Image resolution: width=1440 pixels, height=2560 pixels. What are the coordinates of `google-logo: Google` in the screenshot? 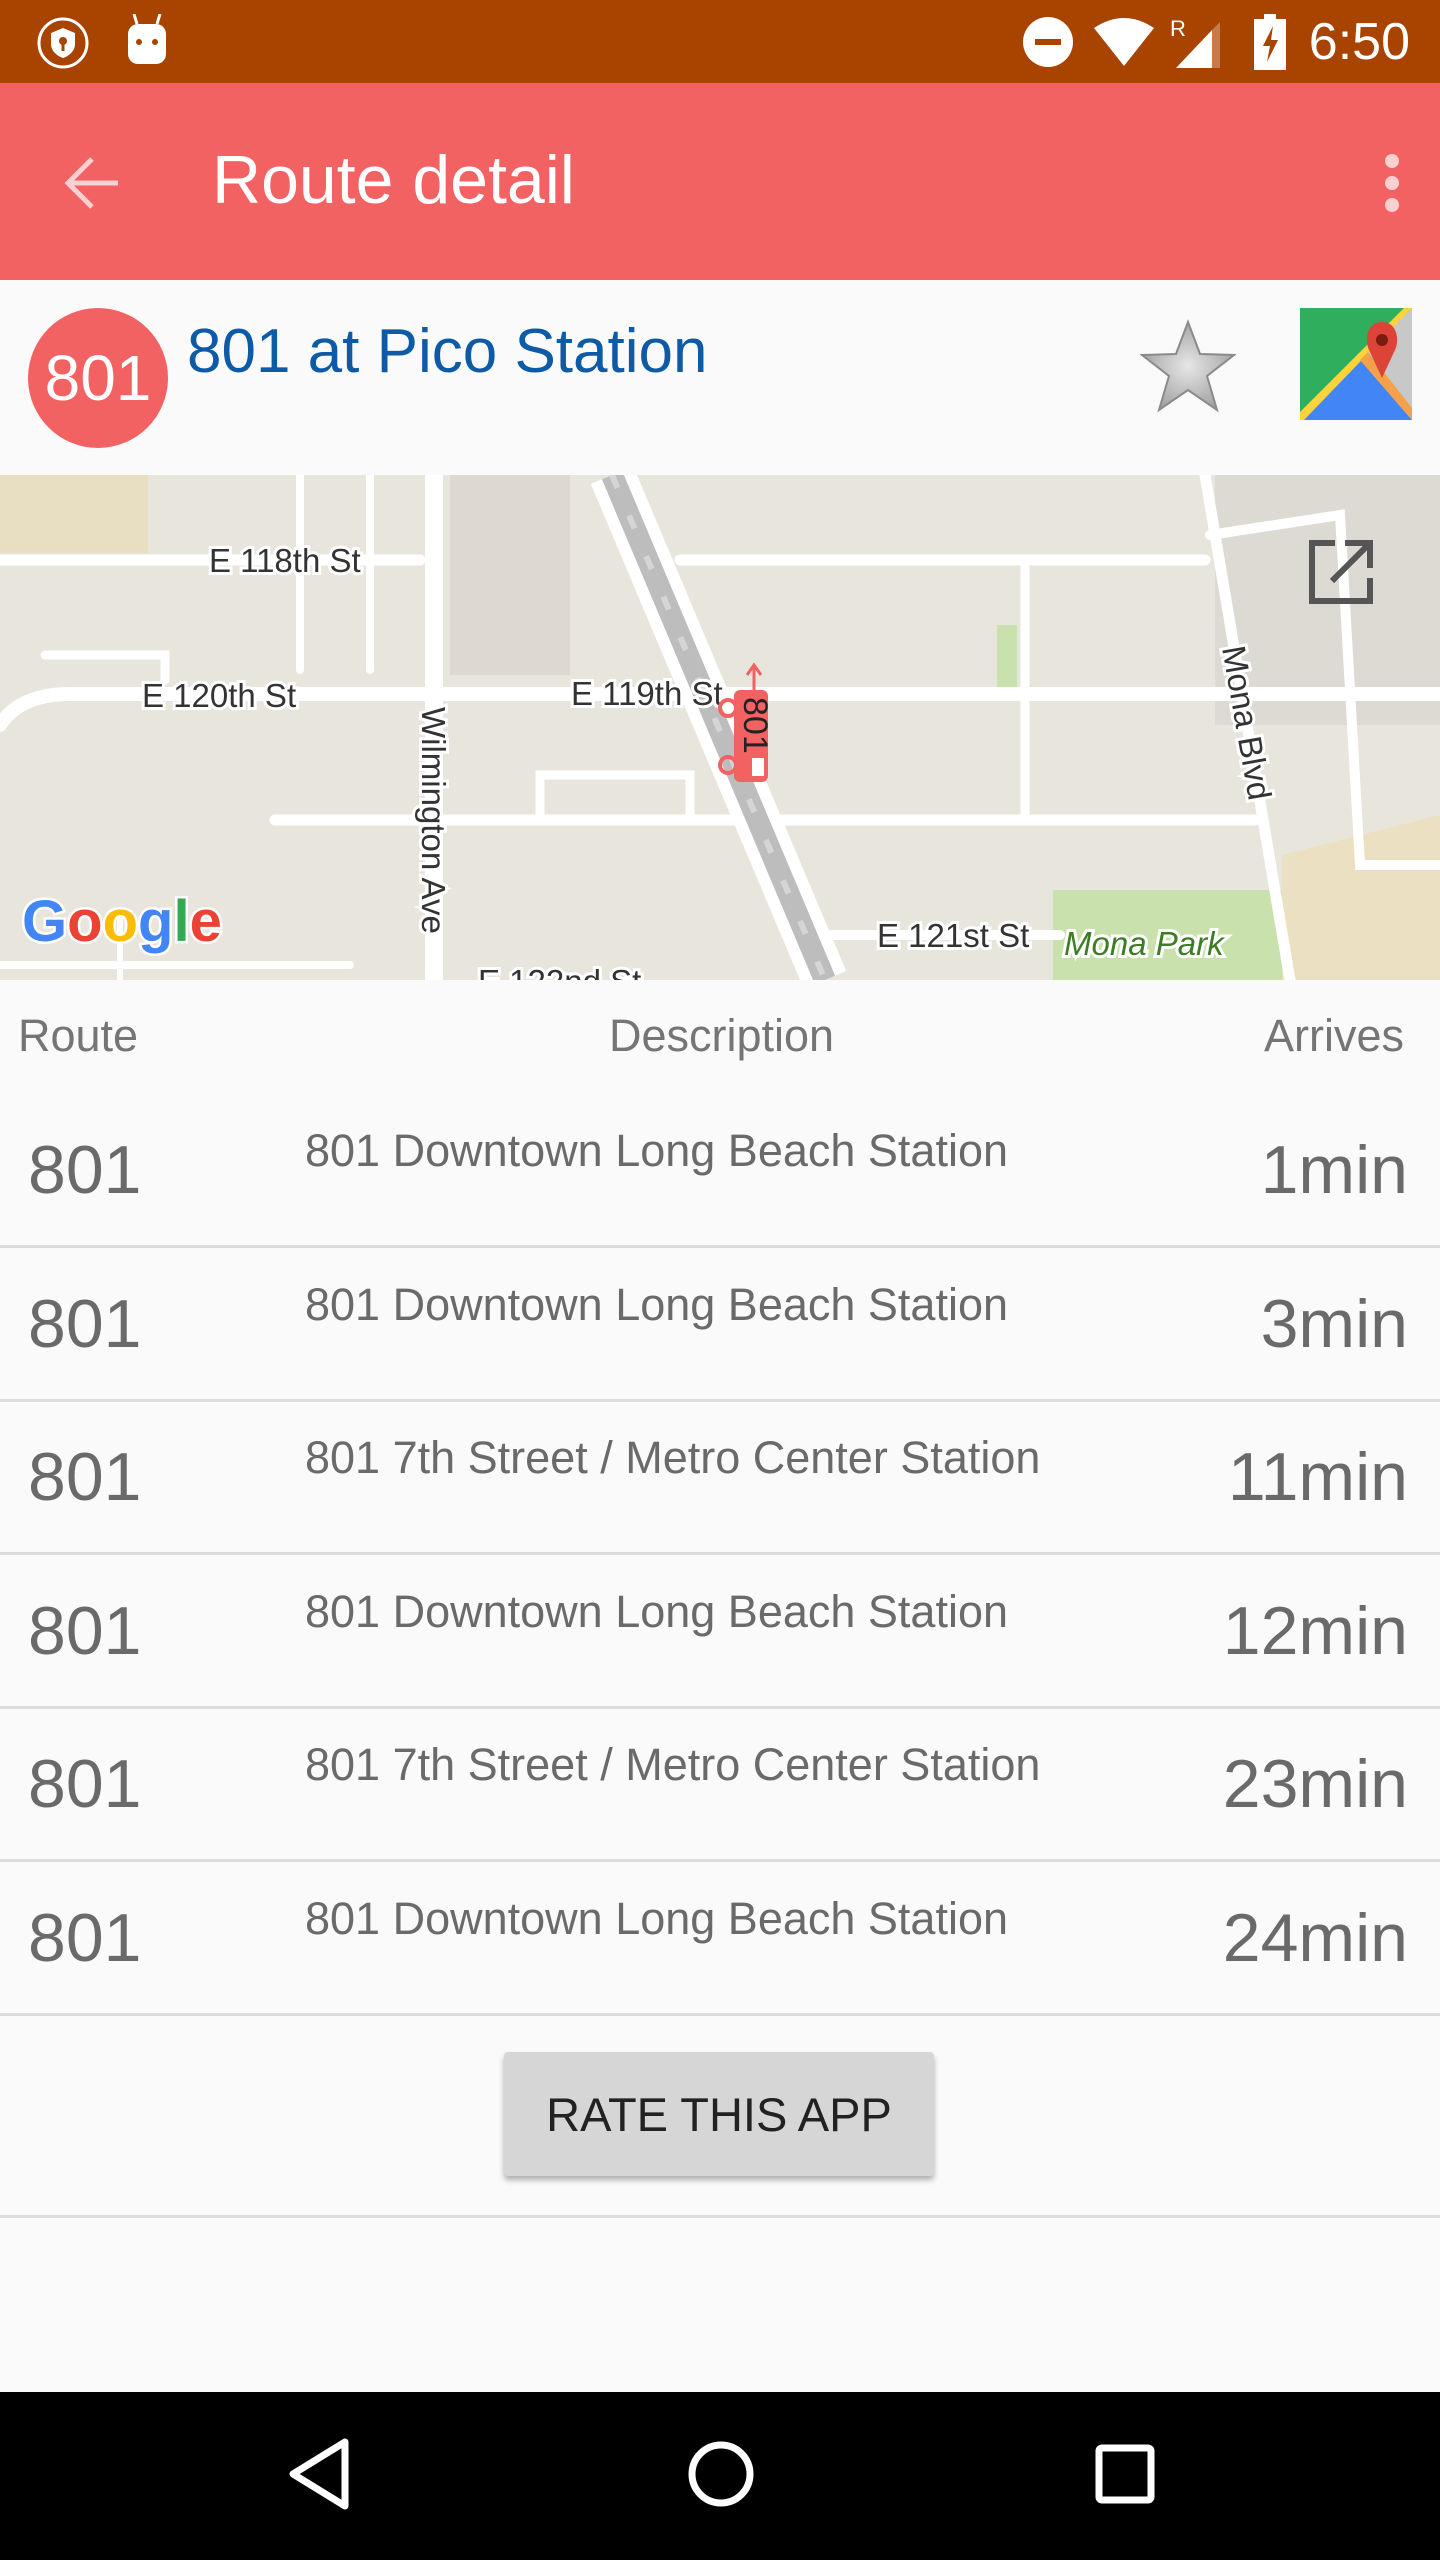 It's located at (122, 922).